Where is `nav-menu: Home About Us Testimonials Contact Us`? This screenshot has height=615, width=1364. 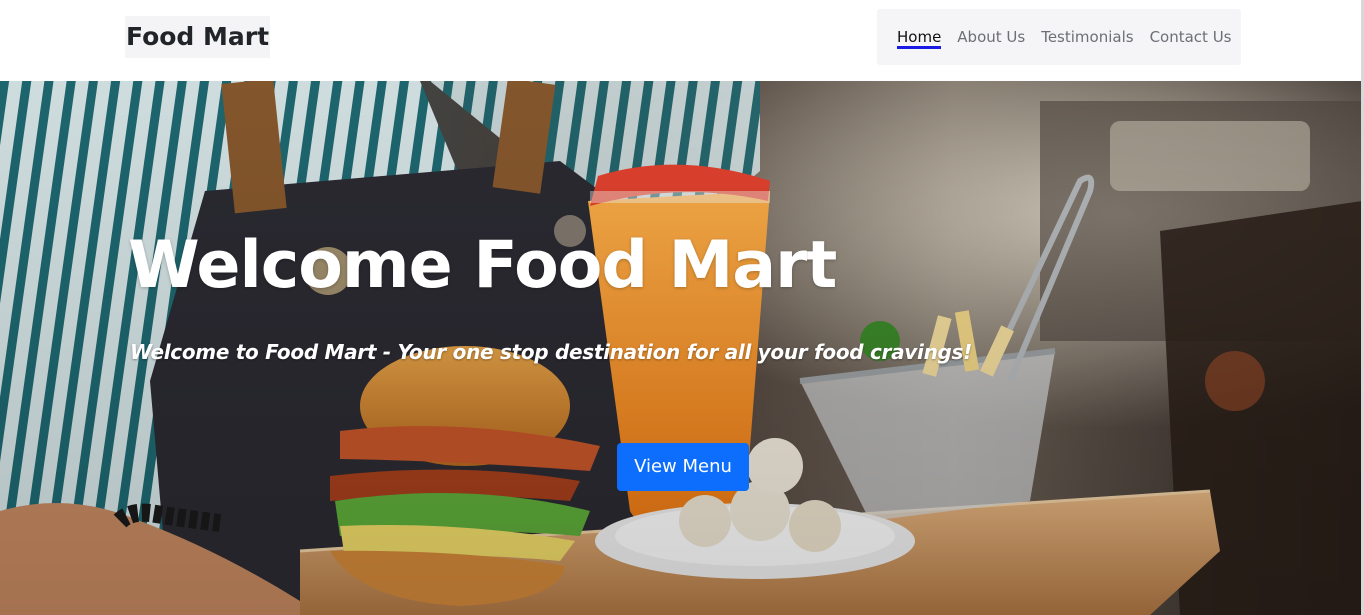
nav-menu: Home About Us Testimonials Contact Us is located at coordinates (1059, 37).